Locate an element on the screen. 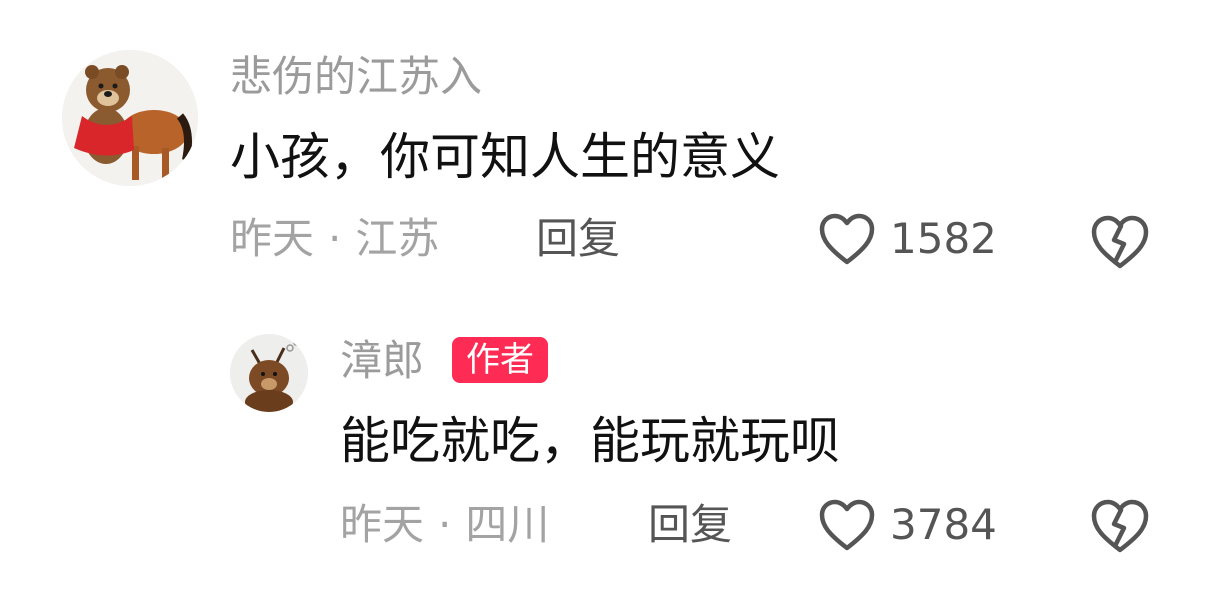 The image size is (1224, 594). bear-avatar-icon is located at coordinates (269, 373).